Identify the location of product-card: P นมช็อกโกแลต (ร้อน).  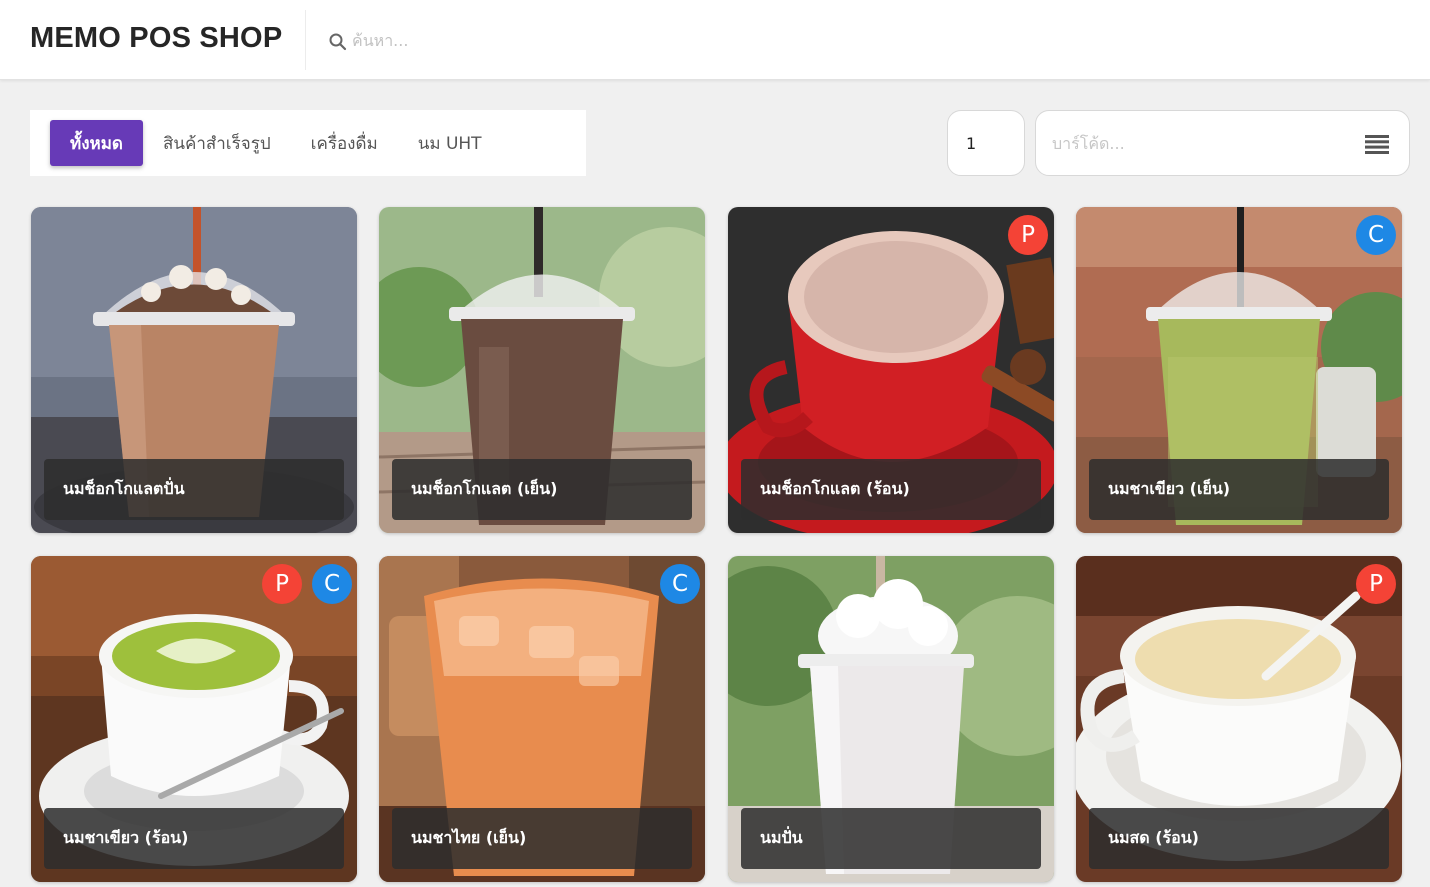
(891, 370).